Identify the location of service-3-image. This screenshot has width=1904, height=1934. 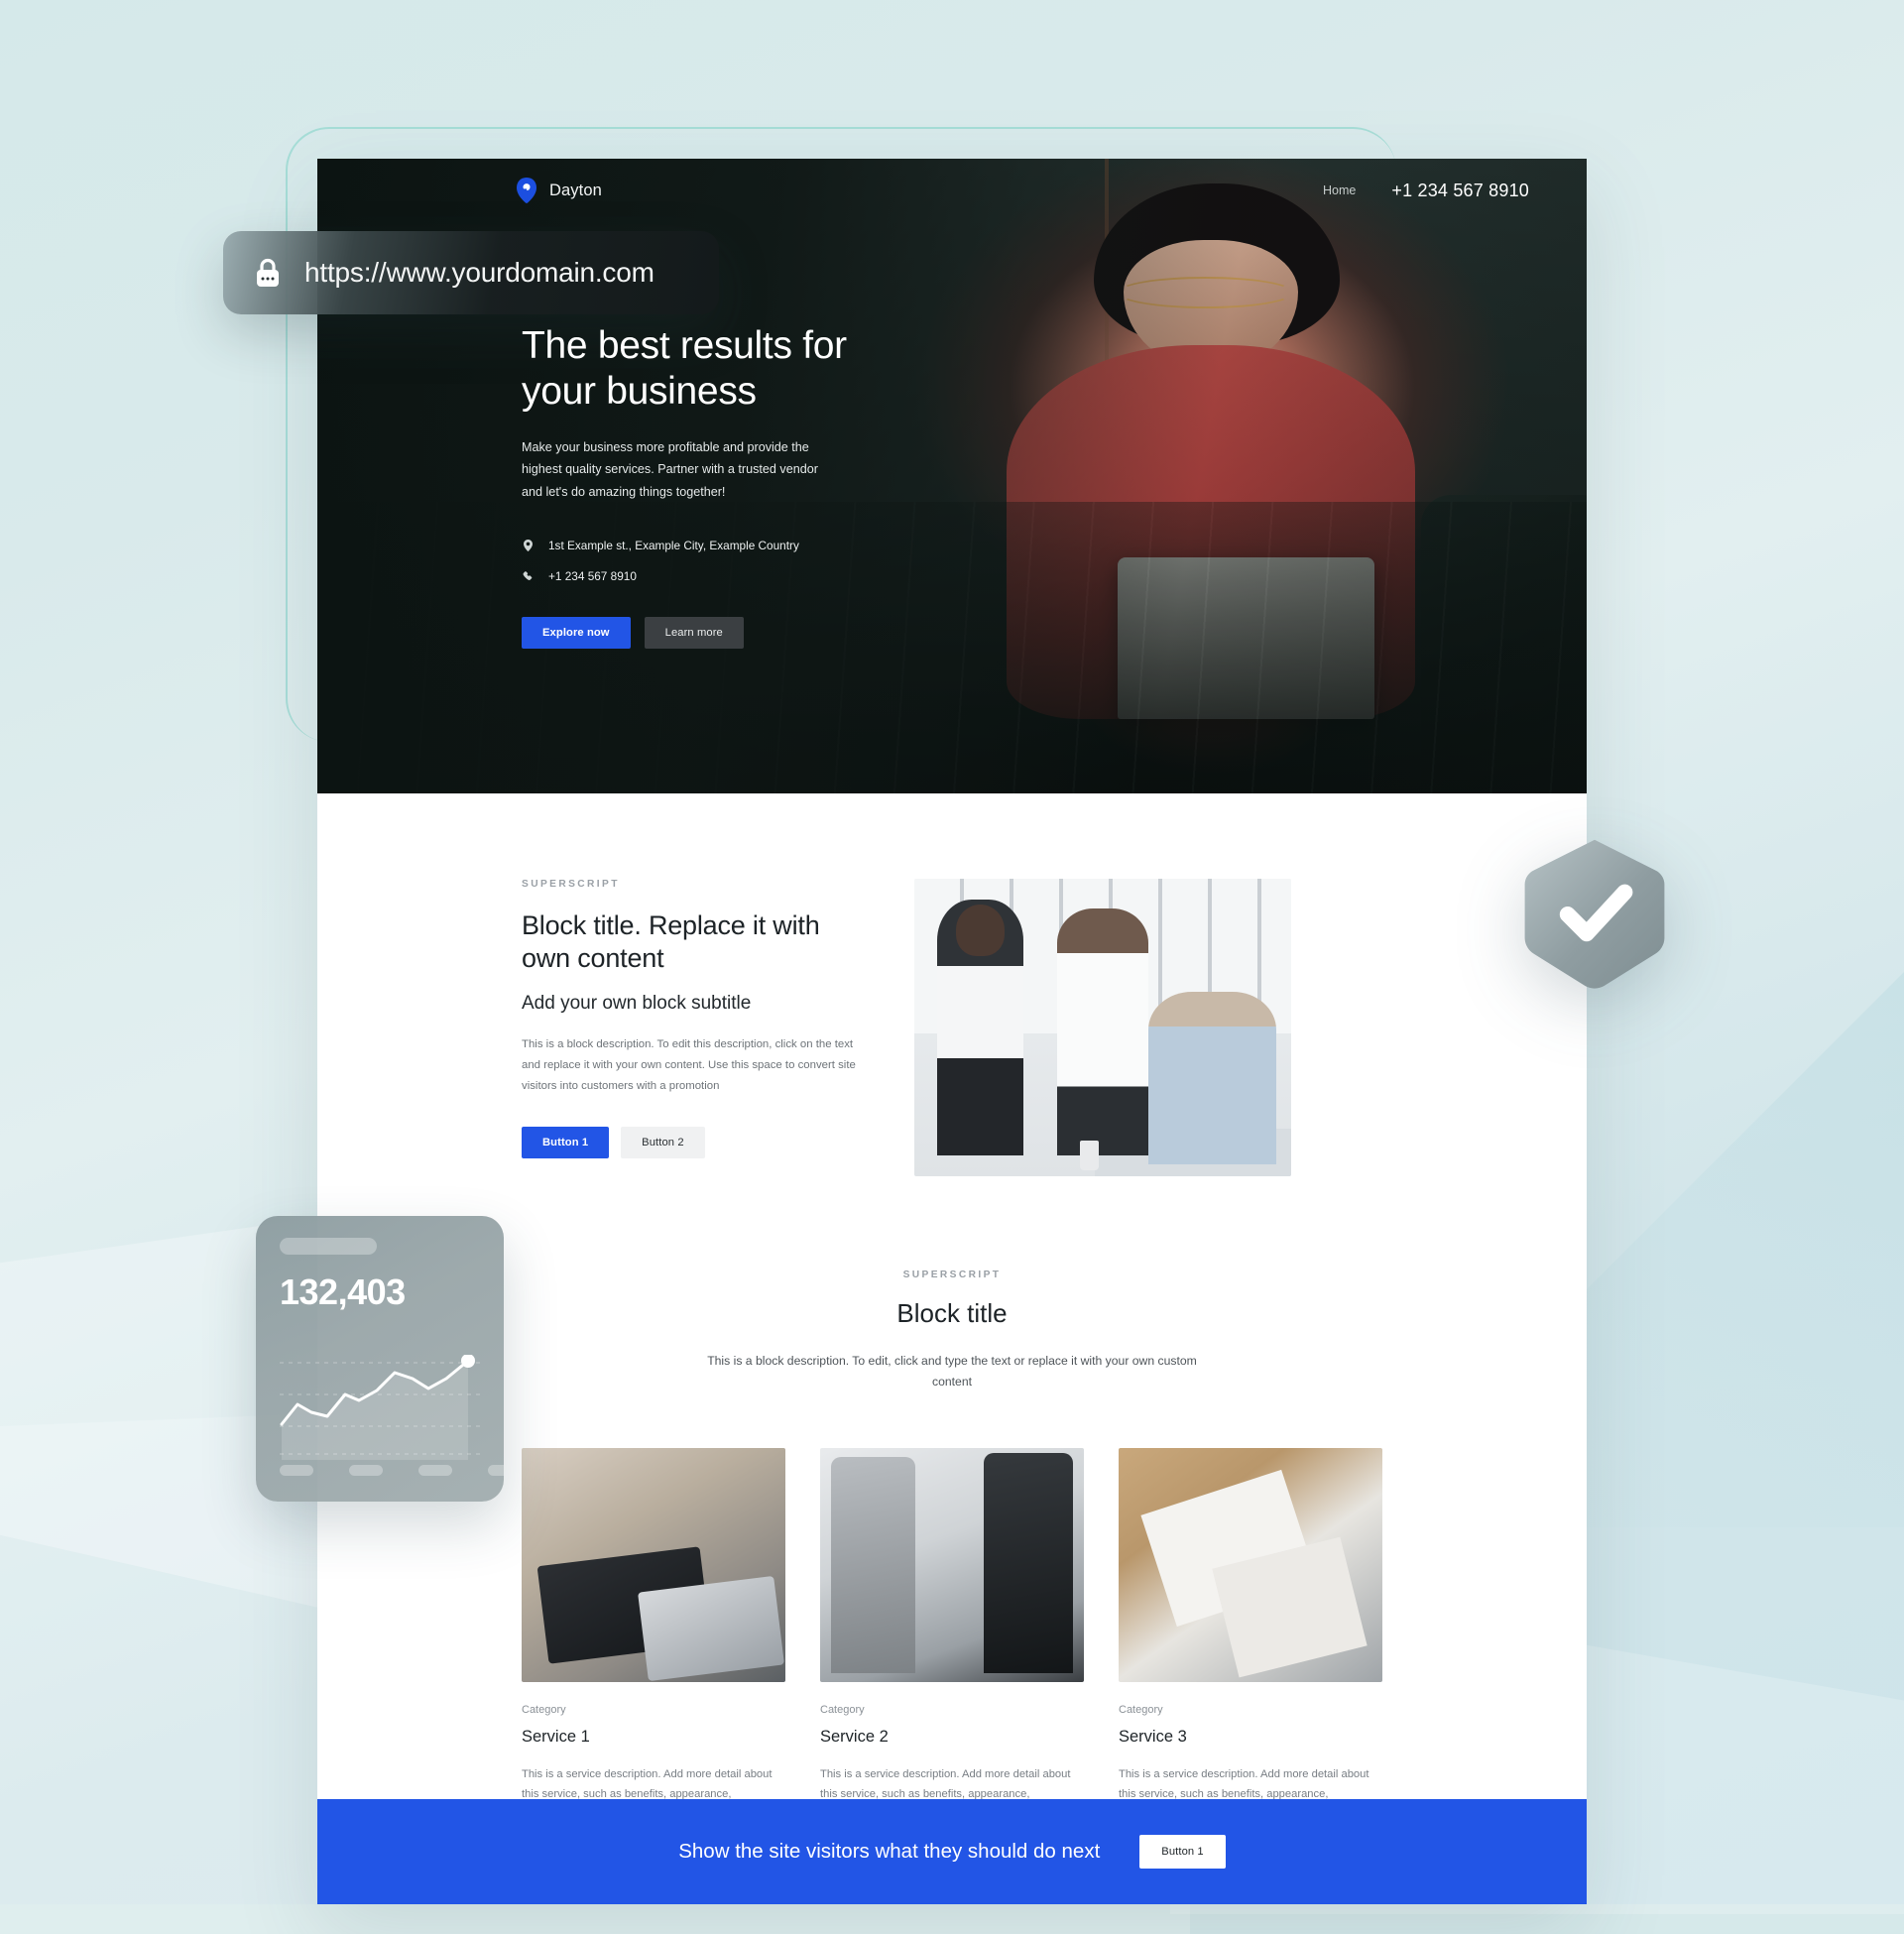
(1250, 1564).